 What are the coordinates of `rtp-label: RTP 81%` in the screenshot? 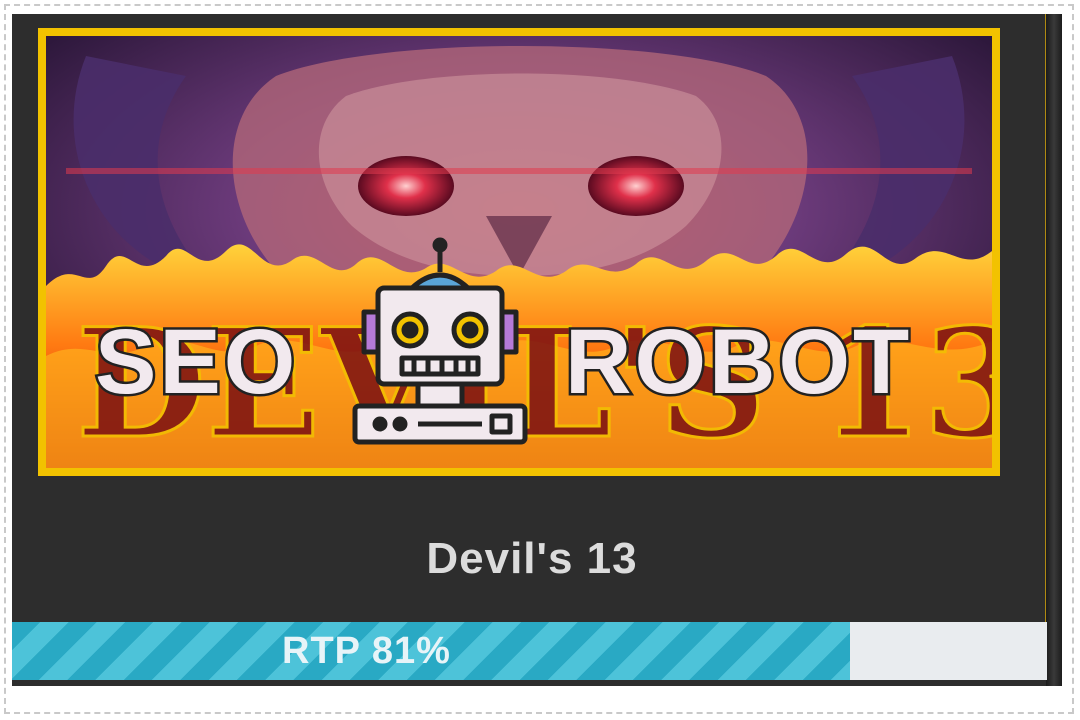 It's located at (366, 651).